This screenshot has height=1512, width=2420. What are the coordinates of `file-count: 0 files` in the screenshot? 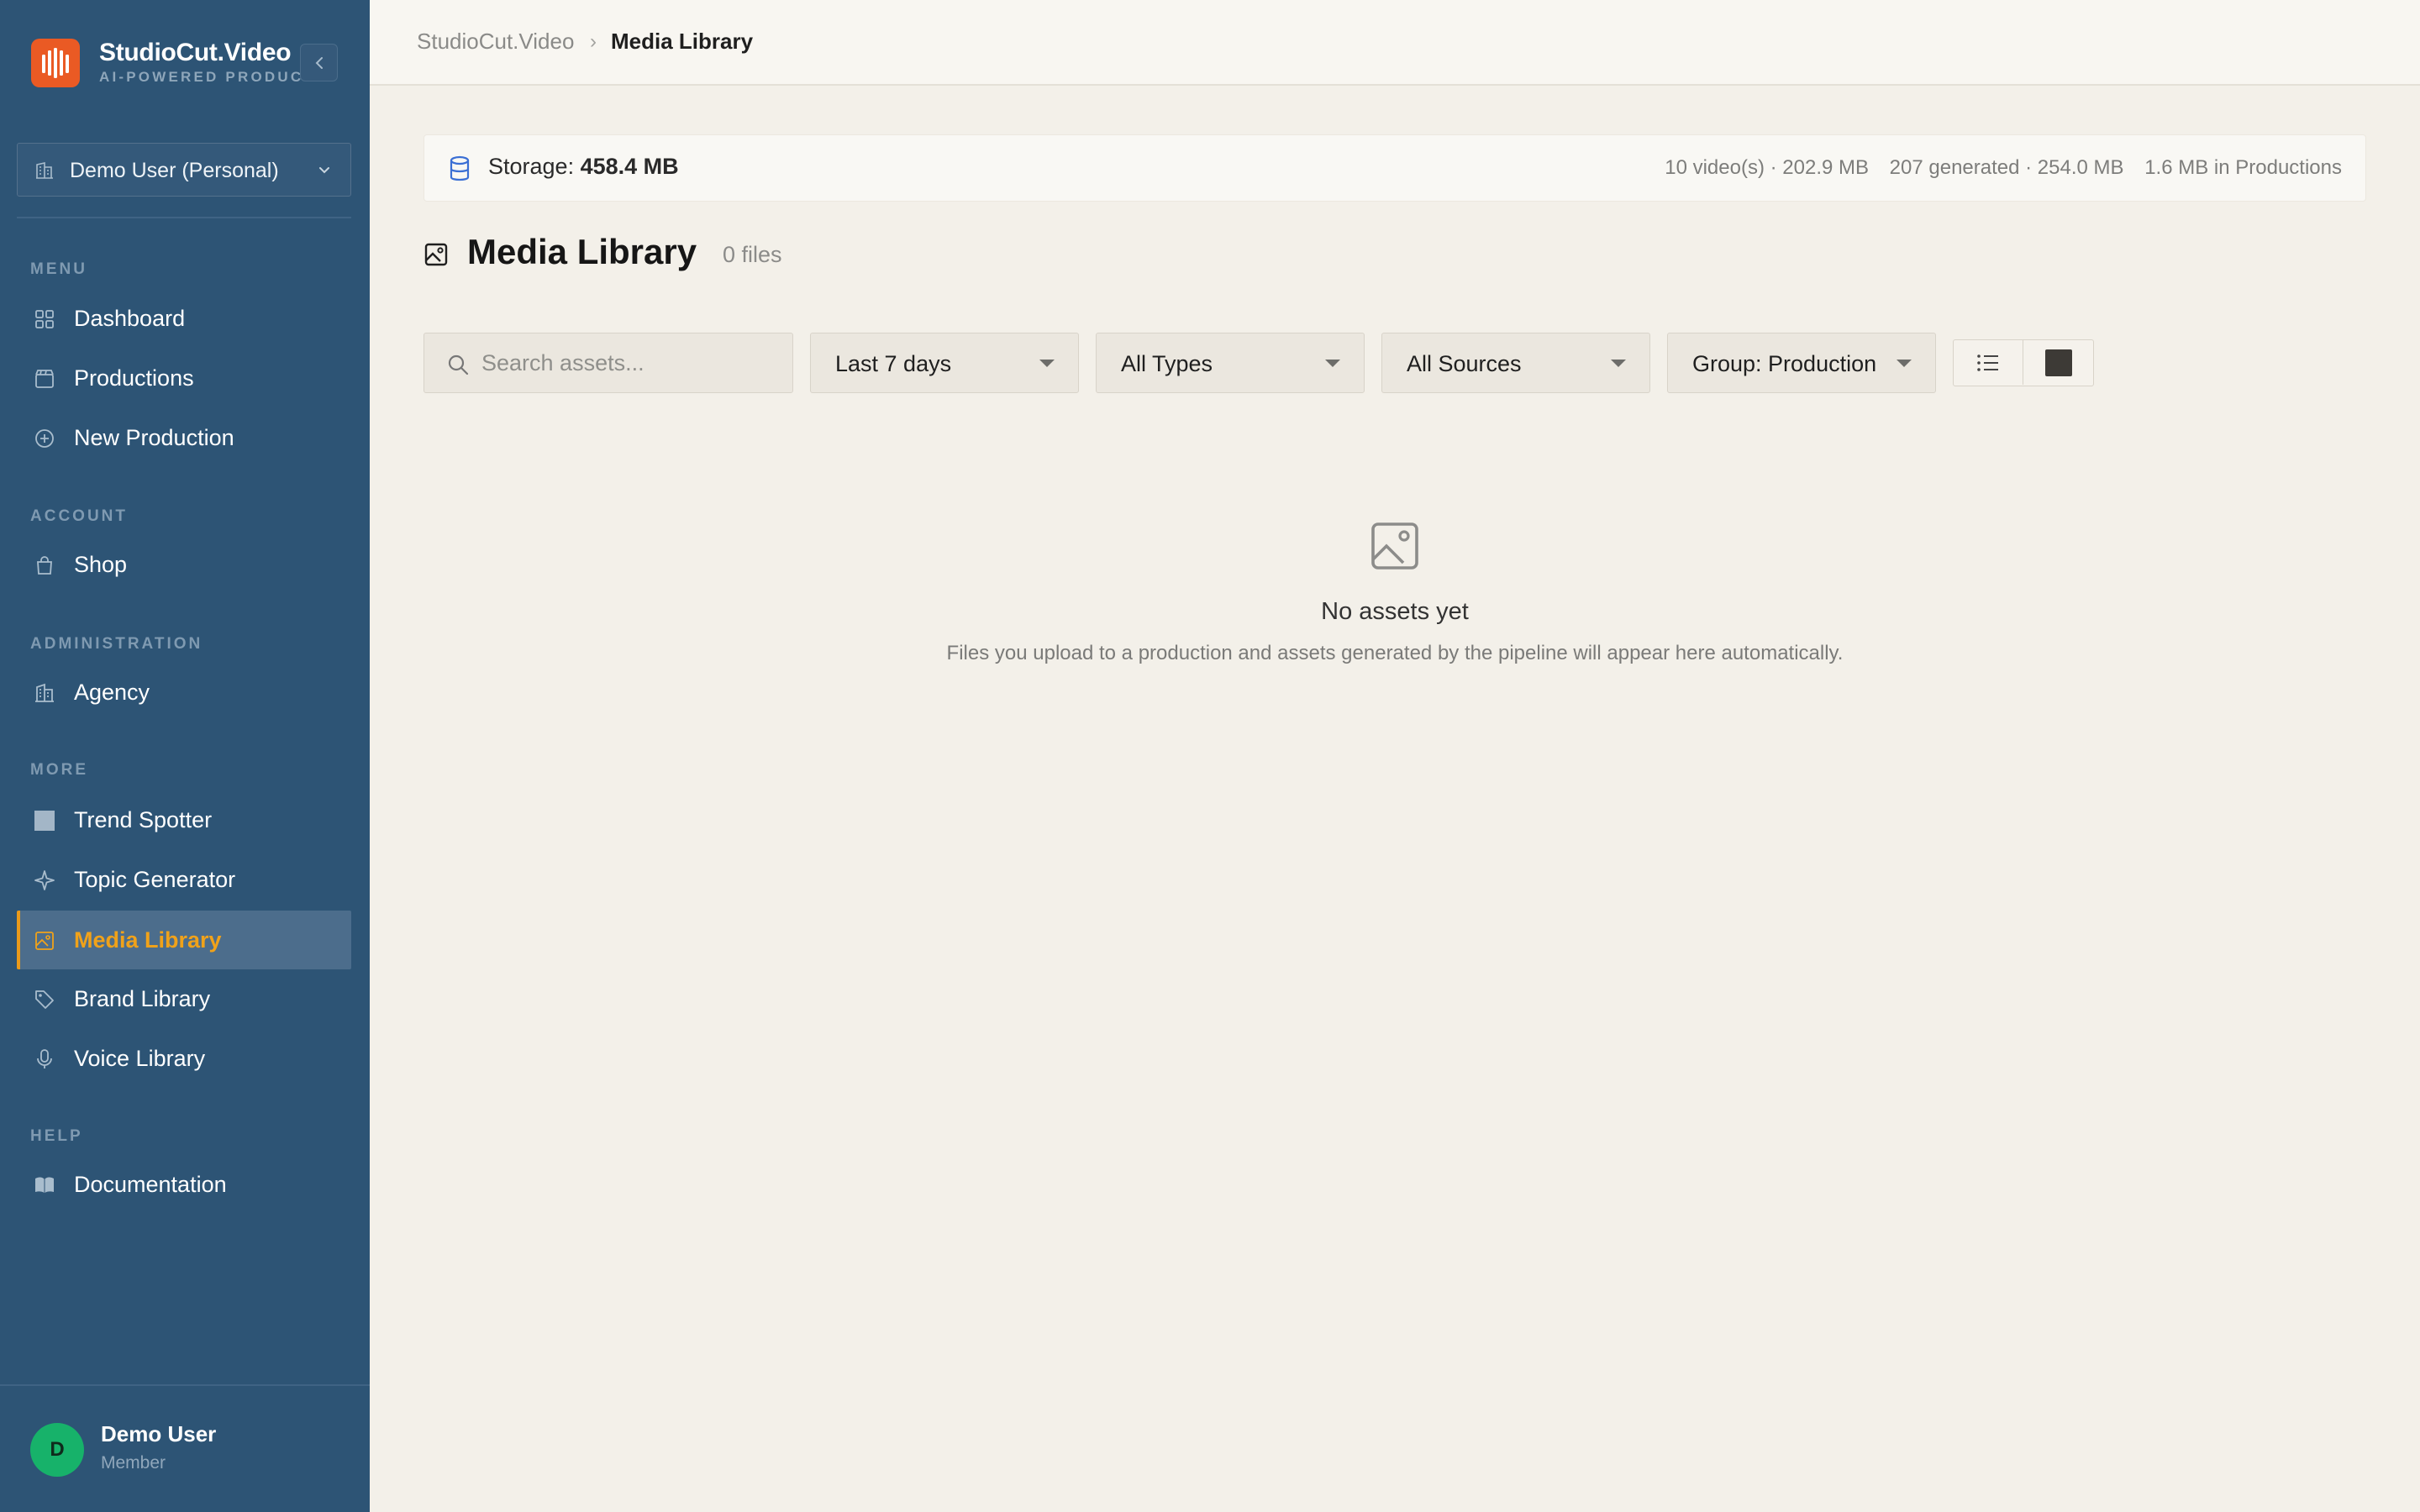 It's located at (752, 254).